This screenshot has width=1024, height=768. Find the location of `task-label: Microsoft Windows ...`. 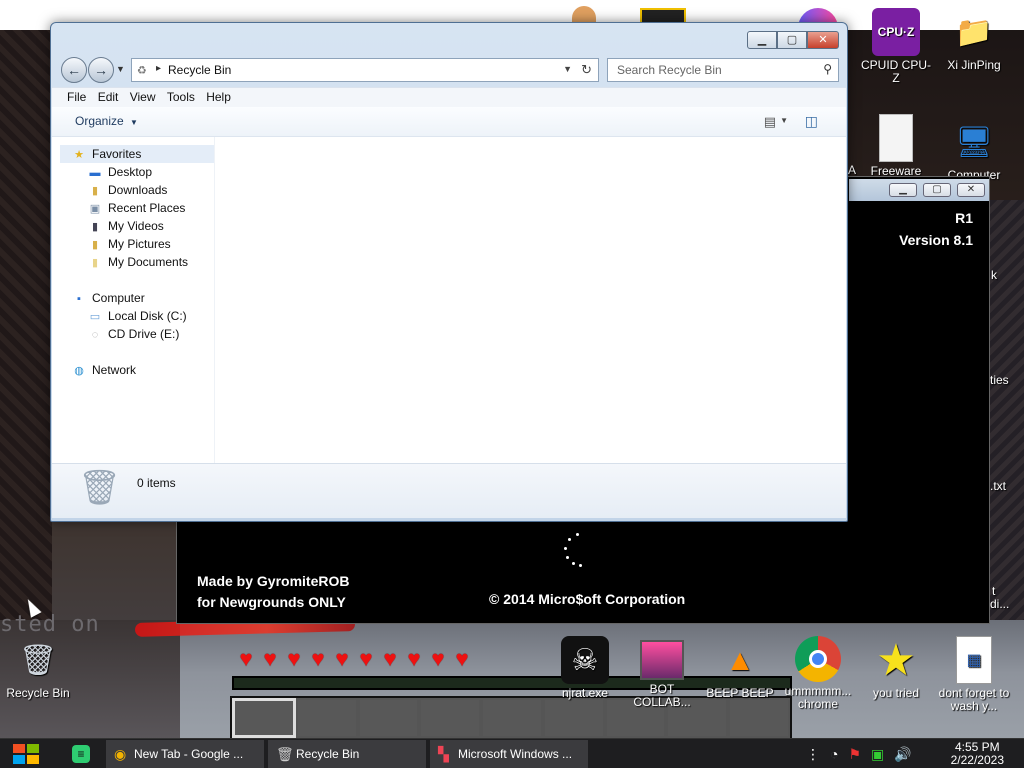

task-label: Microsoft Windows ... is located at coordinates (515, 754).